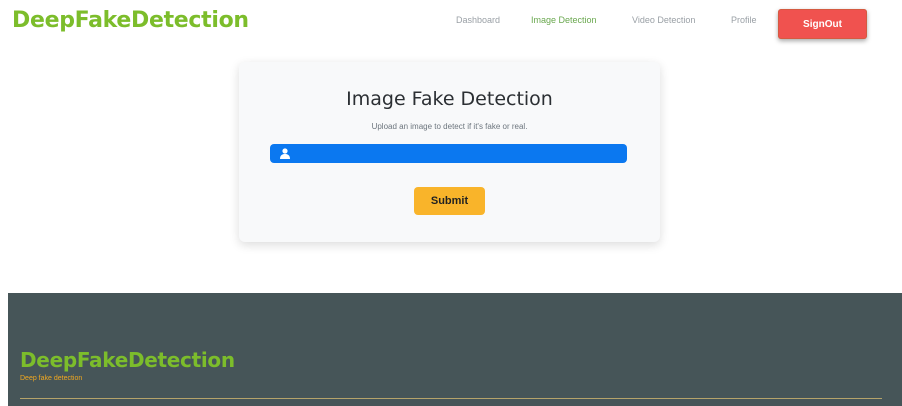 Image resolution: width=902 pixels, height=406 pixels. What do you see at coordinates (127, 360) in the screenshot?
I see `footer-brand: DeepFakeDetection` at bounding box center [127, 360].